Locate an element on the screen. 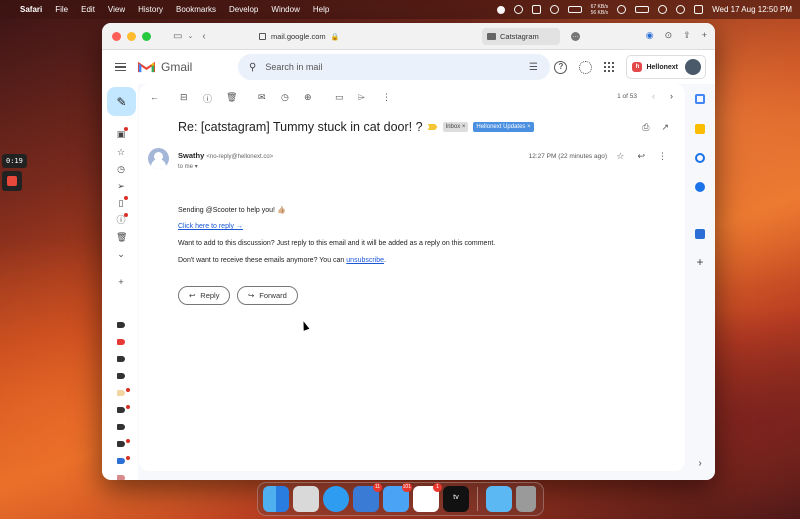  minimize-window-button is located at coordinates (131, 36).